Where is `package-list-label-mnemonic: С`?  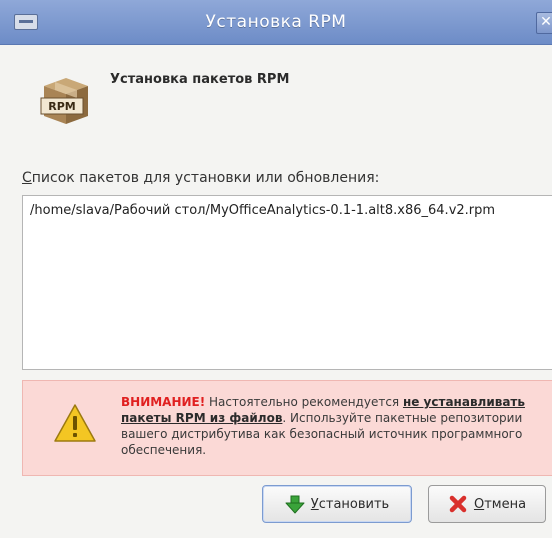
package-list-label-mnemonic: С is located at coordinates (27, 178).